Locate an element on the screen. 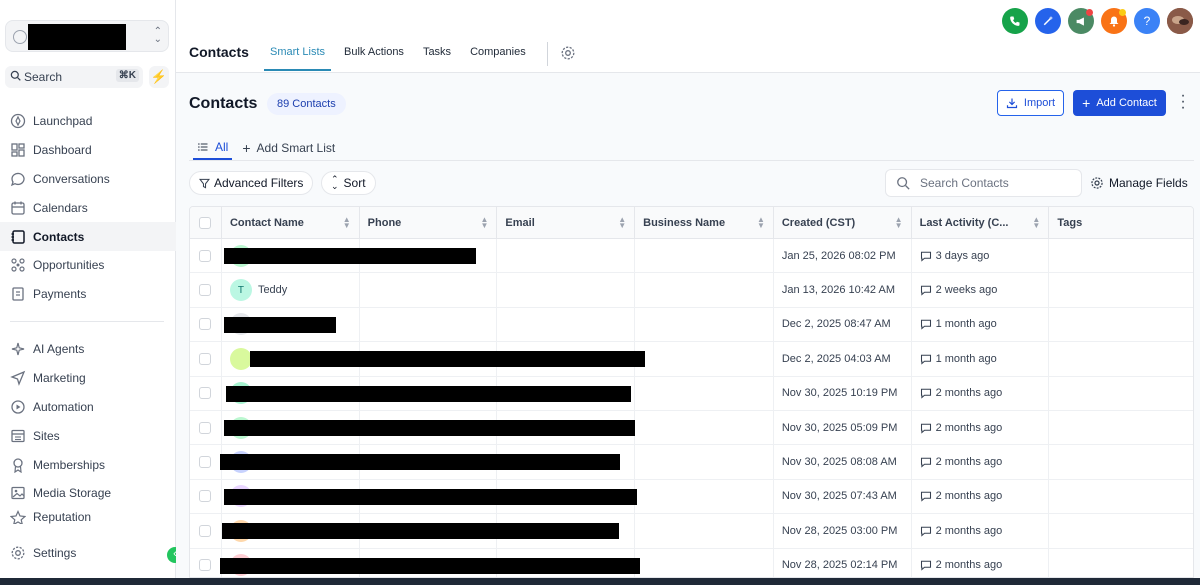 The width and height of the screenshot is (1200, 585). sidebar-item-conversations: Conversations is located at coordinates (88, 179).